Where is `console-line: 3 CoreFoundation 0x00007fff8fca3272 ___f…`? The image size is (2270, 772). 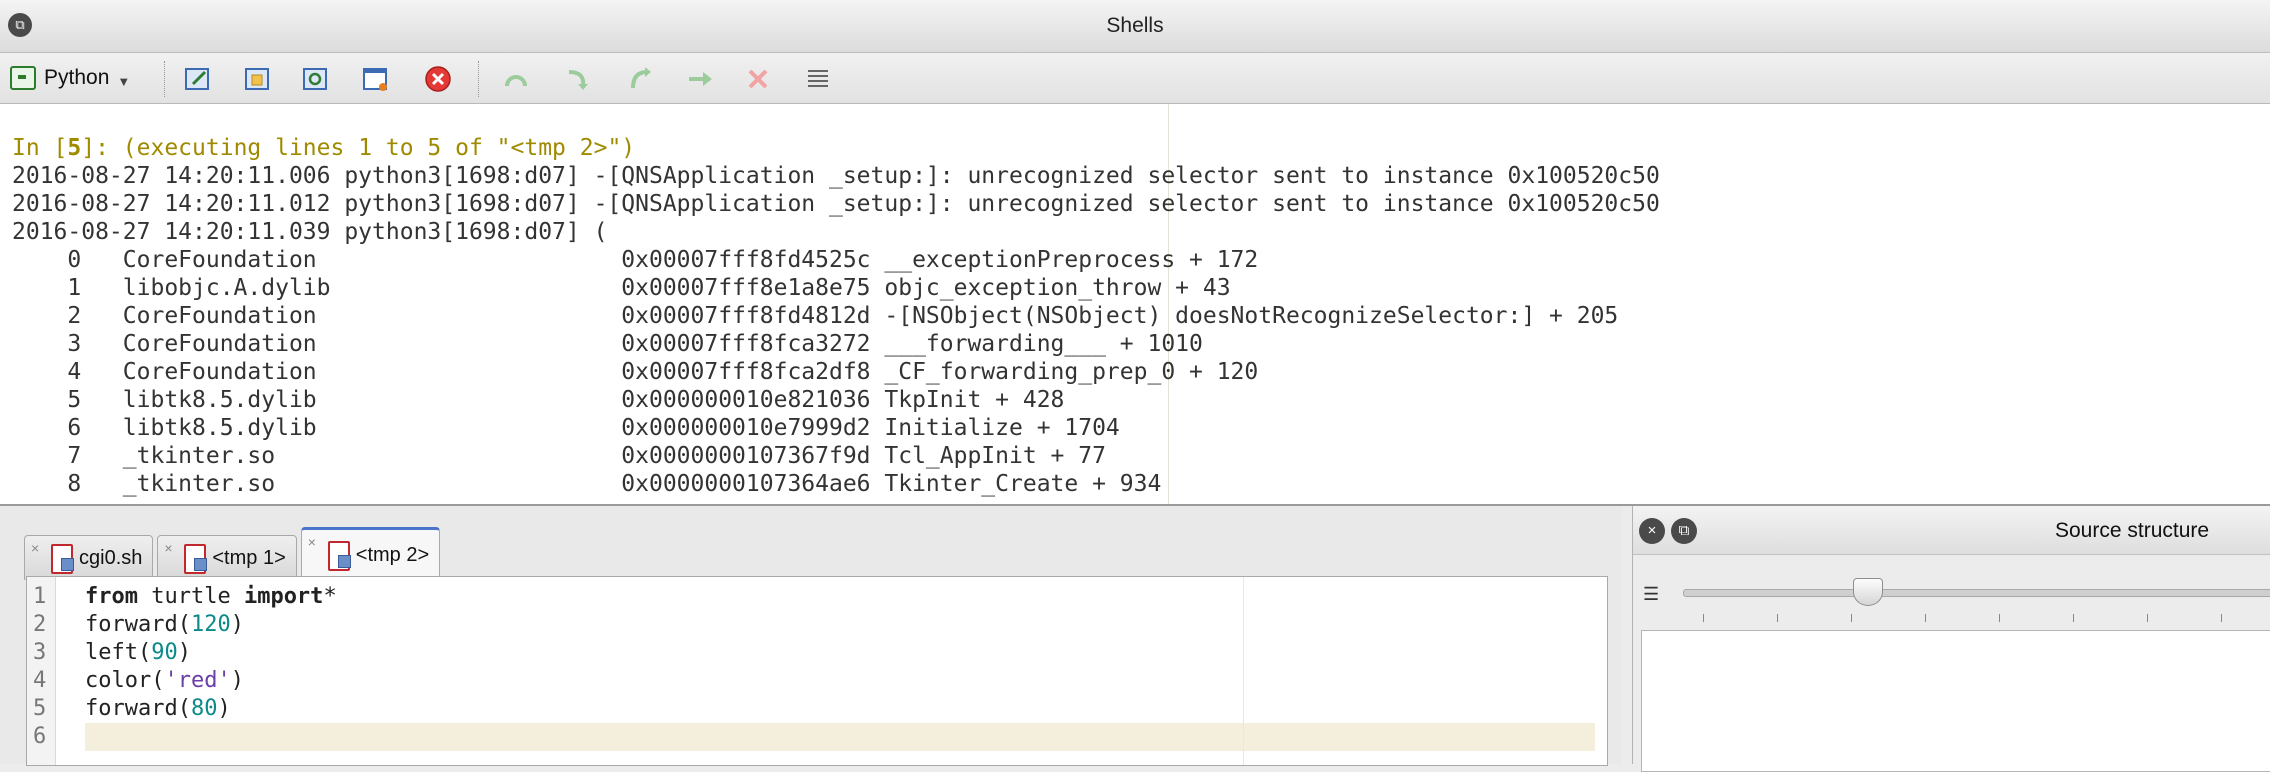
console-line: 3 CoreFoundation 0x00007fff8fca3272 ___f… is located at coordinates (607, 344).